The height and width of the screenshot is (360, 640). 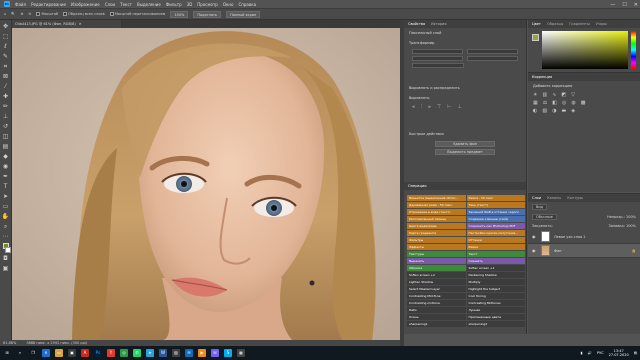 What do you see at coordinates (495, 226) in the screenshot?
I see `action-button: Сохранить как Photoshop PDF` at bounding box center [495, 226].